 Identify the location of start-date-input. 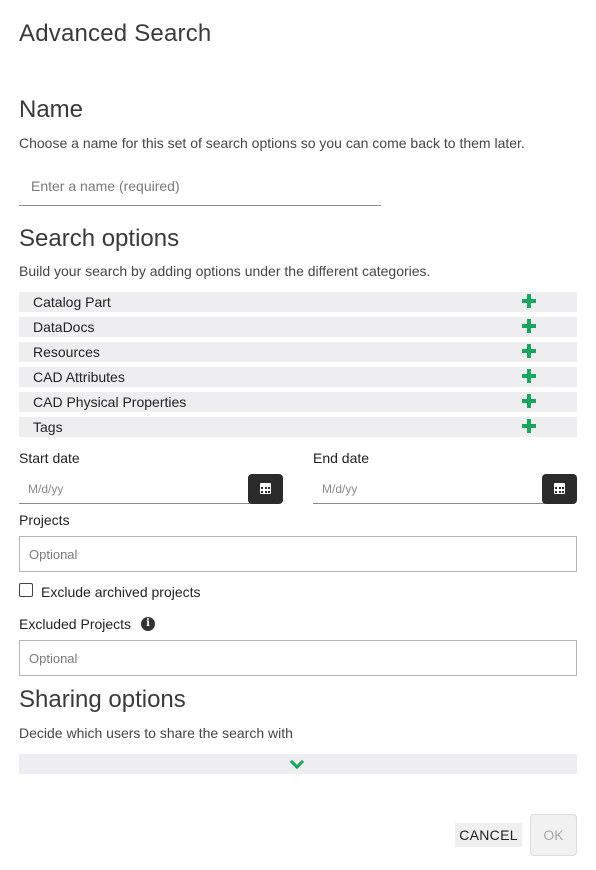
(135, 489).